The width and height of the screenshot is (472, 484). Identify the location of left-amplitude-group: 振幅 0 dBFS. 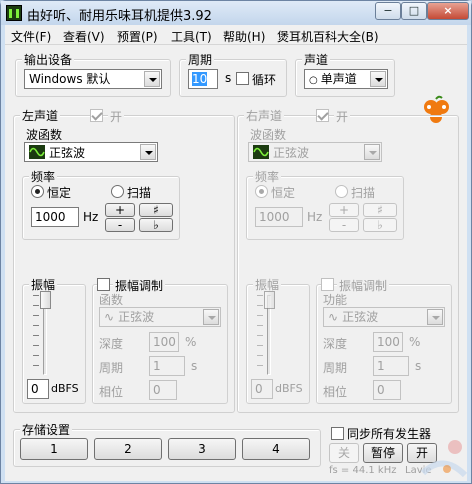
(54, 340).